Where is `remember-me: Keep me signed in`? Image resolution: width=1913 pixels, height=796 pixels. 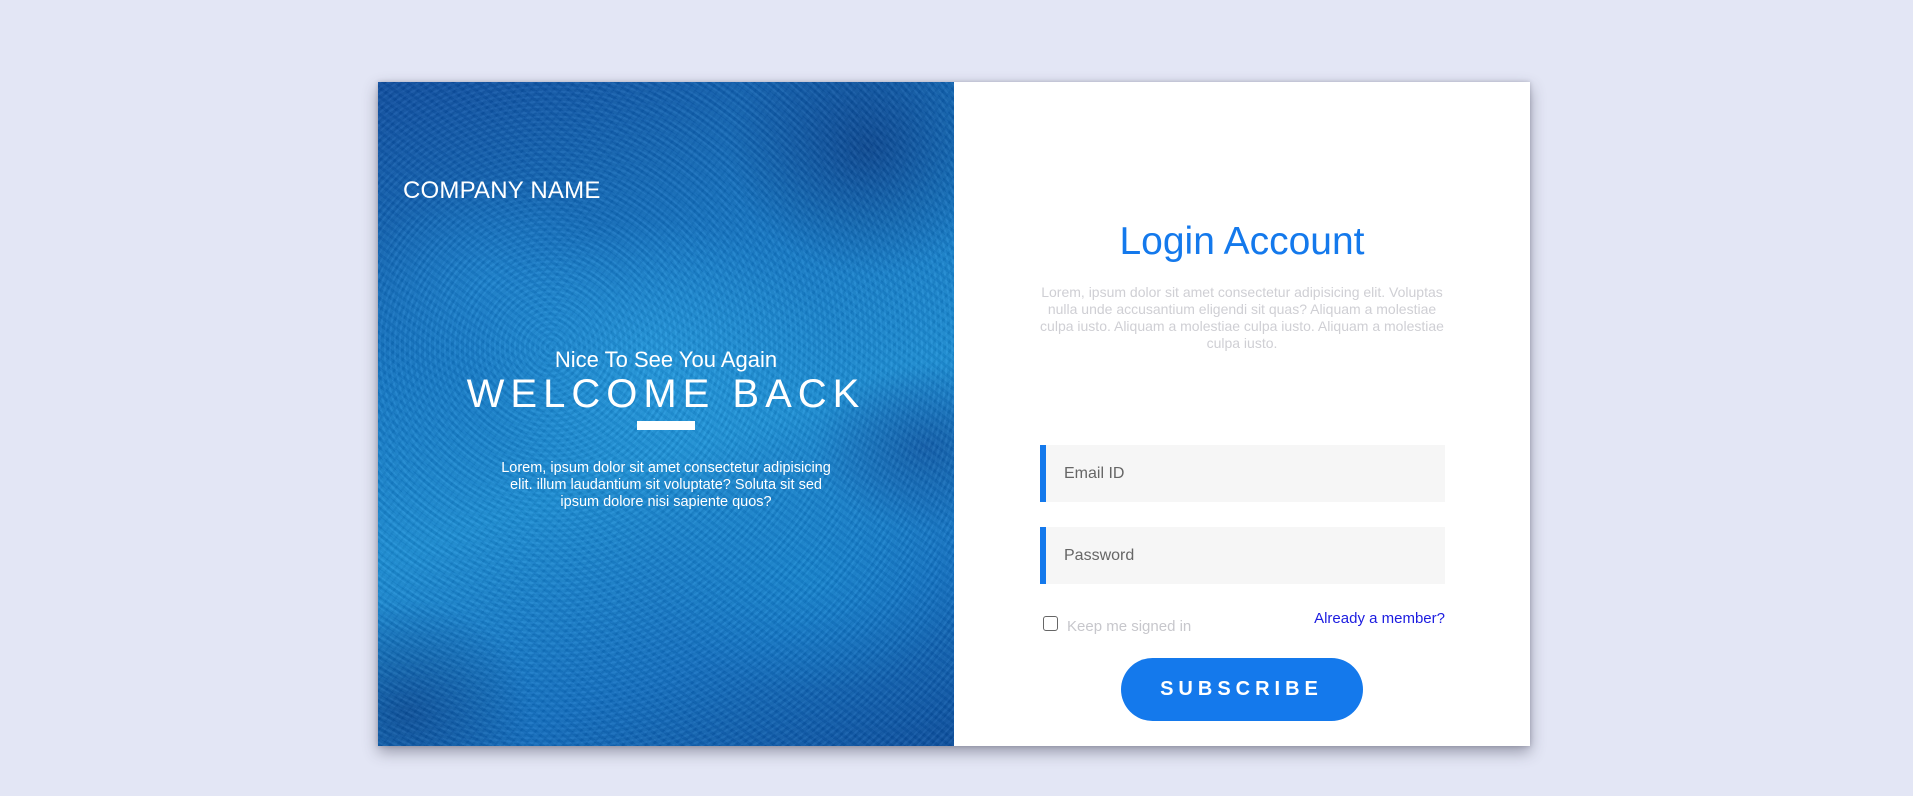
remember-me: Keep me signed in is located at coordinates (1117, 623).